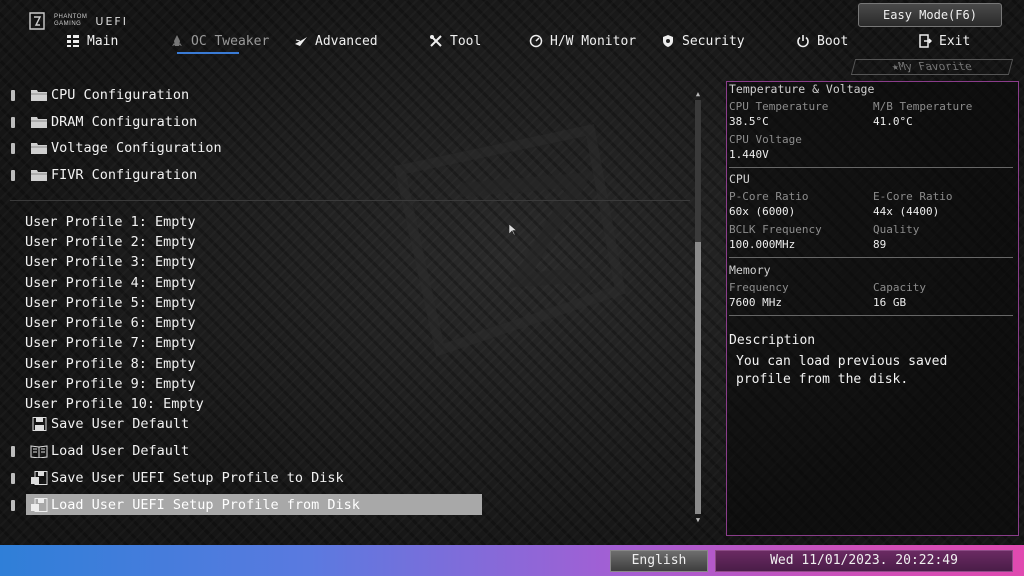  I want to click on tab-exit: Exit, so click(944, 41).